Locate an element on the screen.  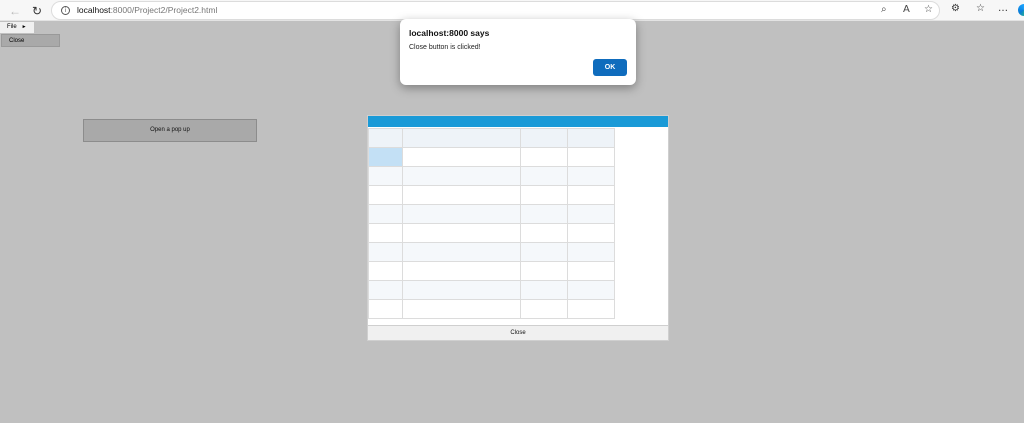
popup-close-button: Close is located at coordinates (518, 332).